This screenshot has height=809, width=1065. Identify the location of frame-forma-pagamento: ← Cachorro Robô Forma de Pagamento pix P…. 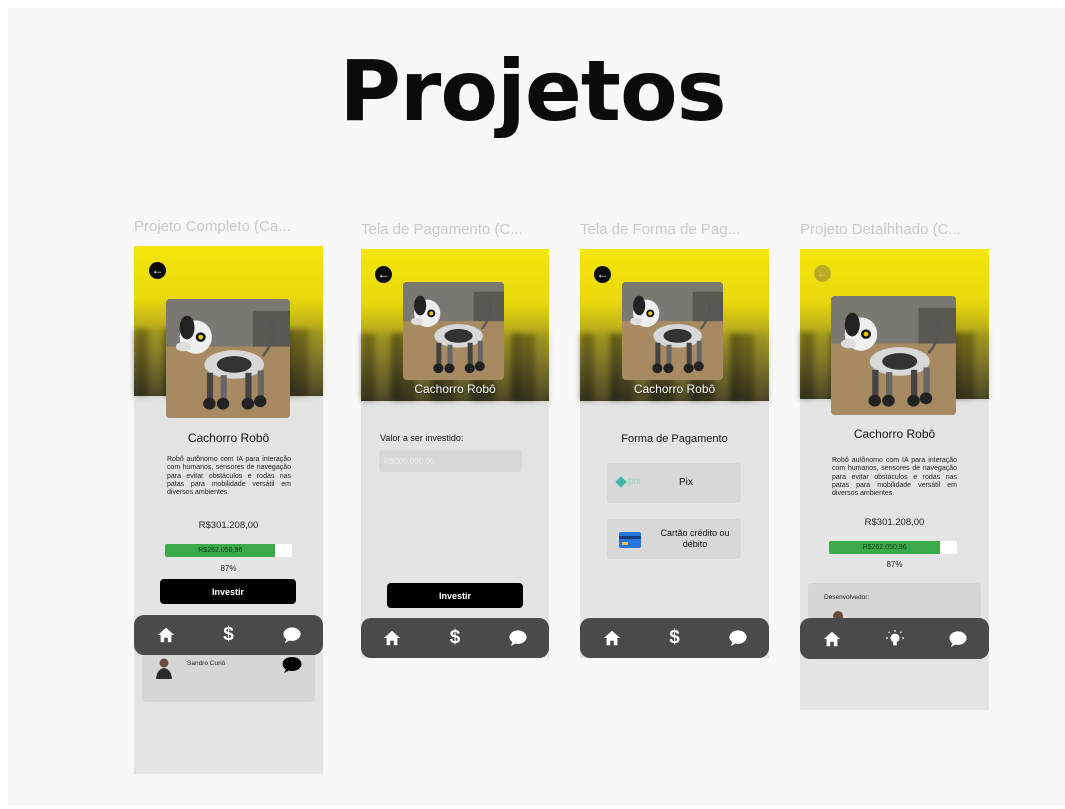
(674, 453).